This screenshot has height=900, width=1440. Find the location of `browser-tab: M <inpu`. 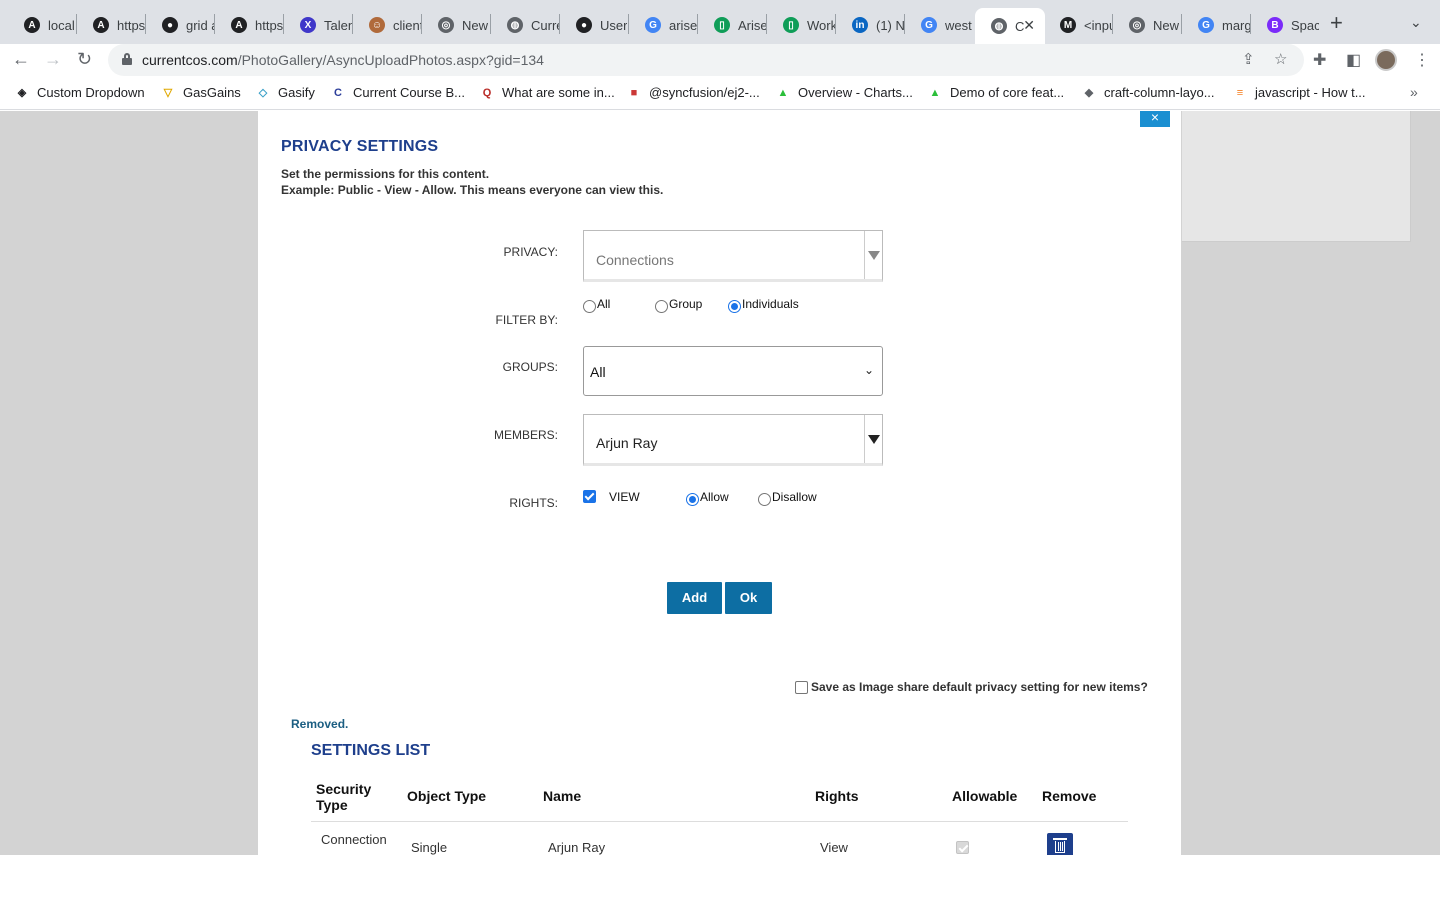

browser-tab: M <inpu is located at coordinates (1078, 25).